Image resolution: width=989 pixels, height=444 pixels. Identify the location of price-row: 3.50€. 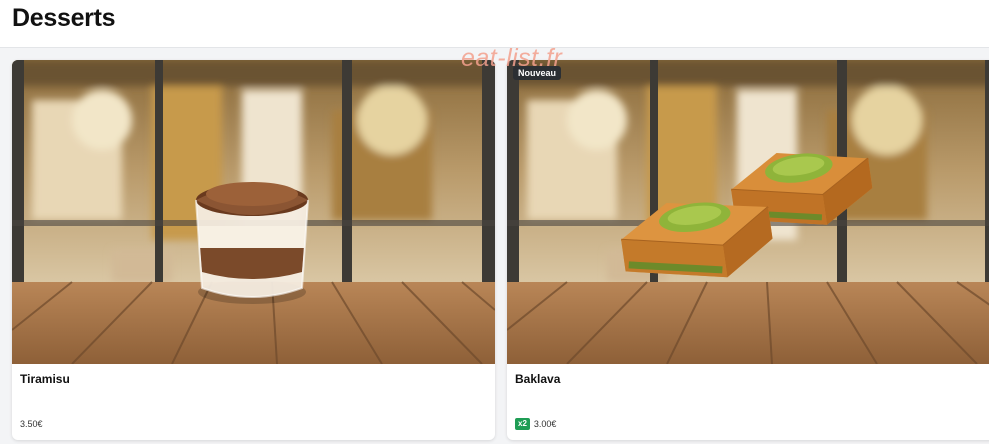
(31, 424).